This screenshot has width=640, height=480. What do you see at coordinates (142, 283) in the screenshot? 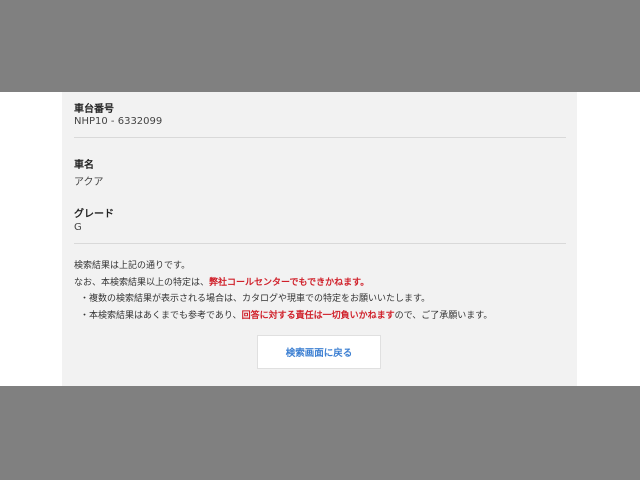
I see `note-identification-text: なお、本検索結果以上の特定は、` at bounding box center [142, 283].